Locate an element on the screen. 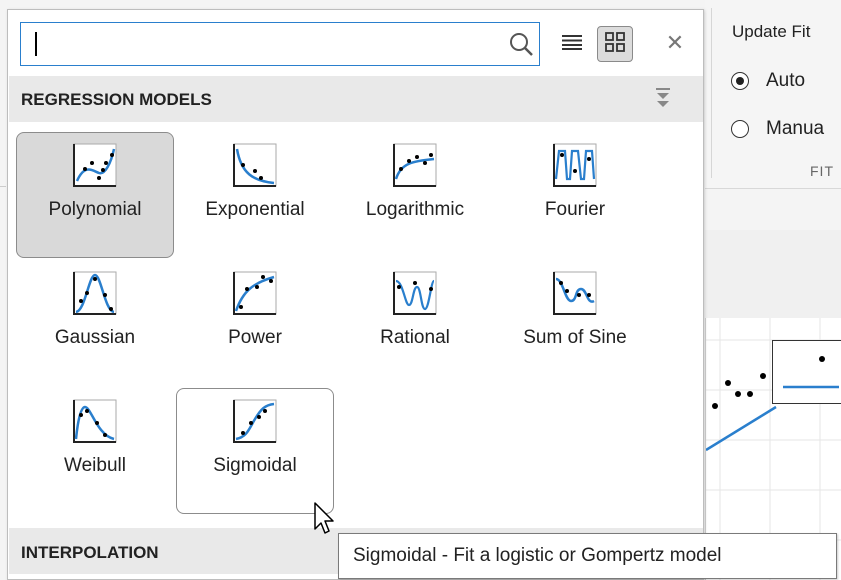 Image resolution: width=841 pixels, height=580 pixels. manual-radio-option: Manua is located at coordinates (777, 129).